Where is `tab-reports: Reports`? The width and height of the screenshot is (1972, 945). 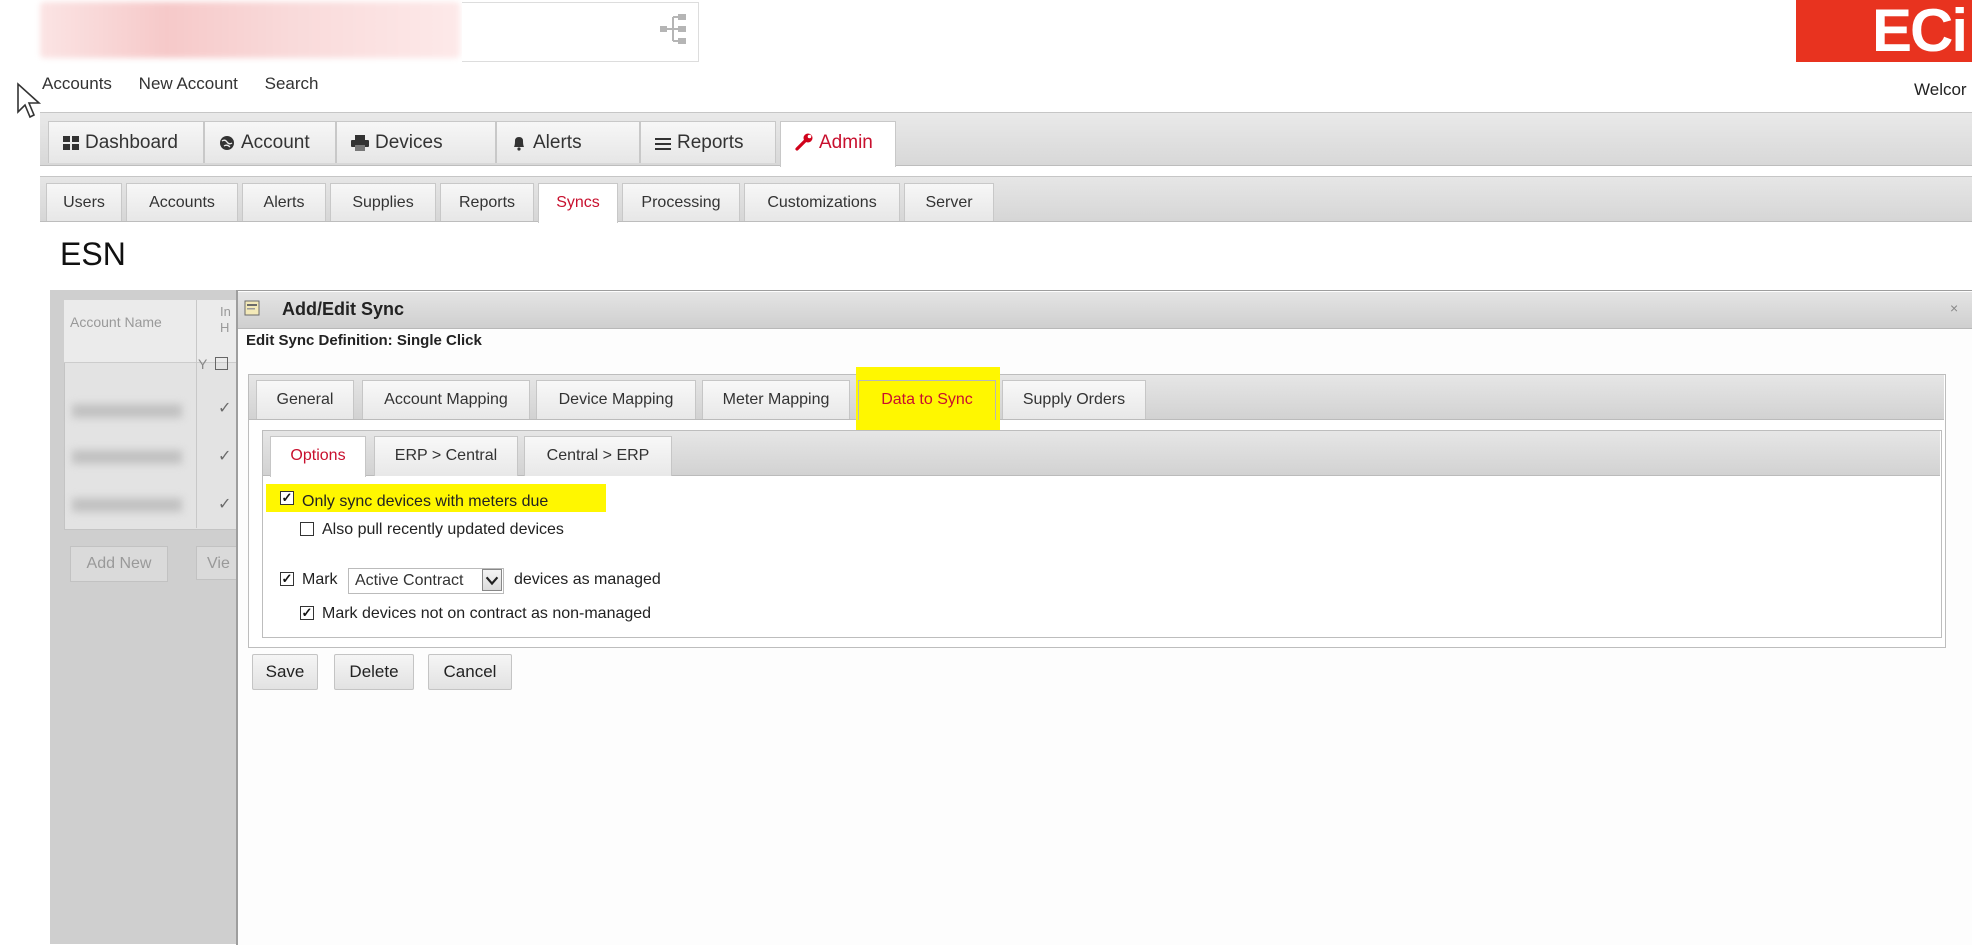
tab-reports: Reports is located at coordinates (708, 142).